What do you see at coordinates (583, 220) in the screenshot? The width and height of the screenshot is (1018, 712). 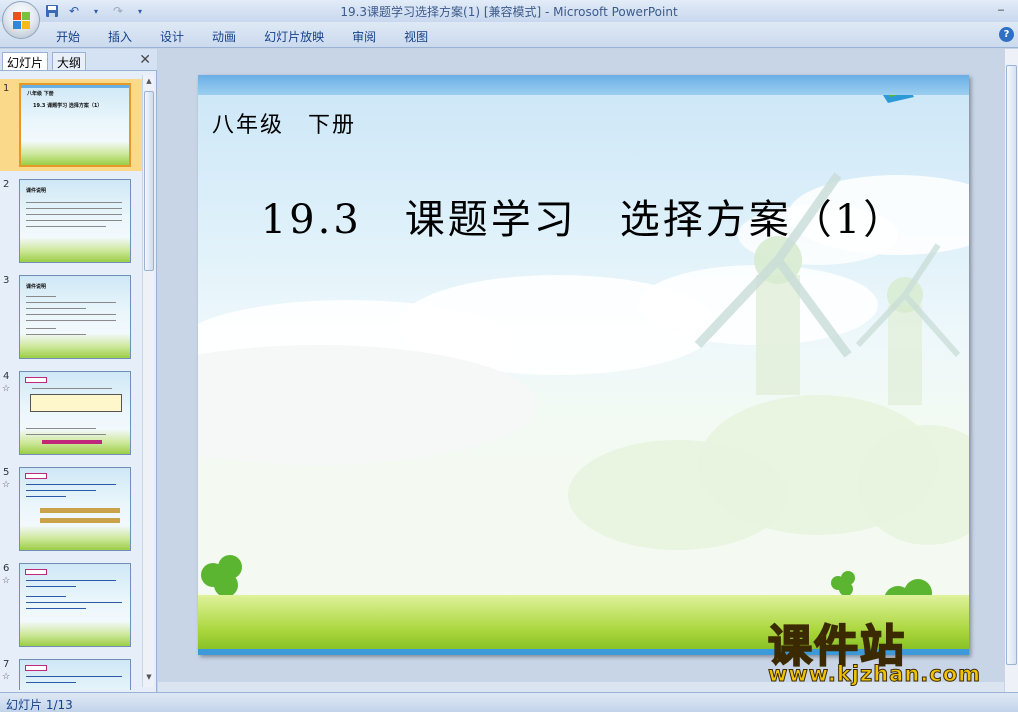 I see `lesson-title: 19.3 课题学习 选择方案（1）` at bounding box center [583, 220].